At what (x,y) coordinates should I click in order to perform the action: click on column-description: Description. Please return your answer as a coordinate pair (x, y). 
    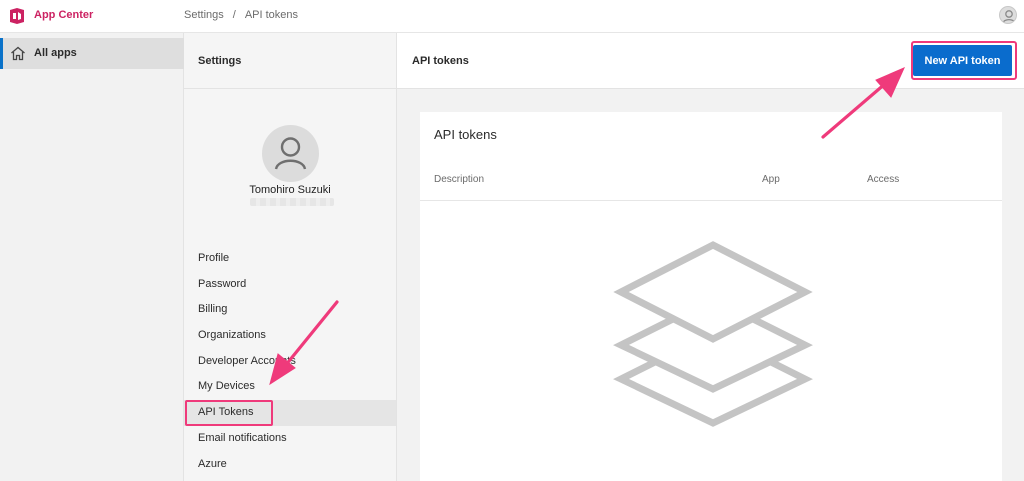
    Looking at the image, I should click on (459, 179).